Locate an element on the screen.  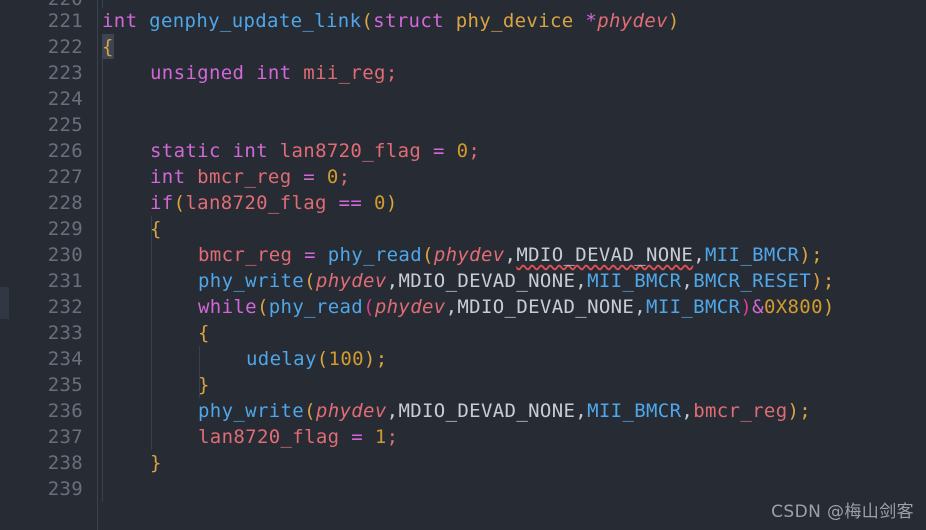
token-star: * is located at coordinates (591, 21).